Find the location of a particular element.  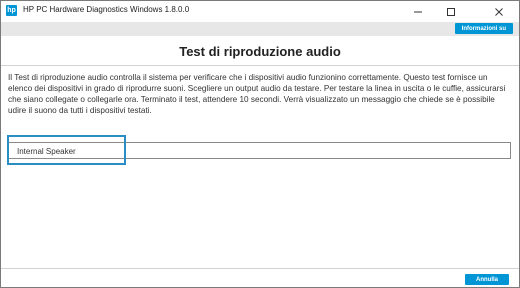

close-button is located at coordinates (499, 11).